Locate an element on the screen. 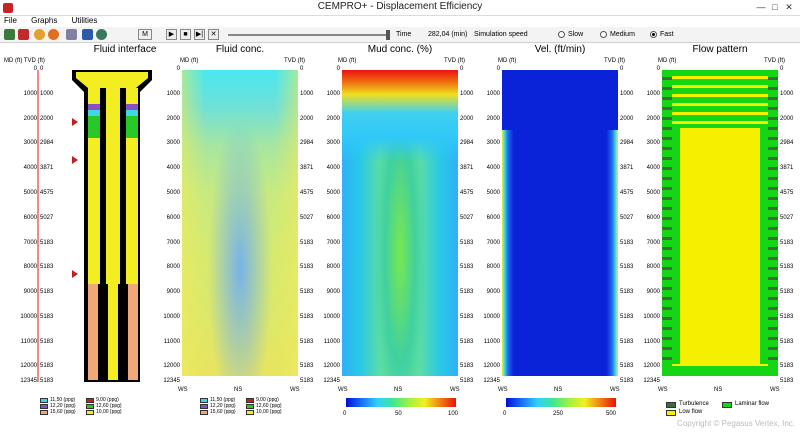  vel-colorbar-min: 0 is located at coordinates (505, 414).